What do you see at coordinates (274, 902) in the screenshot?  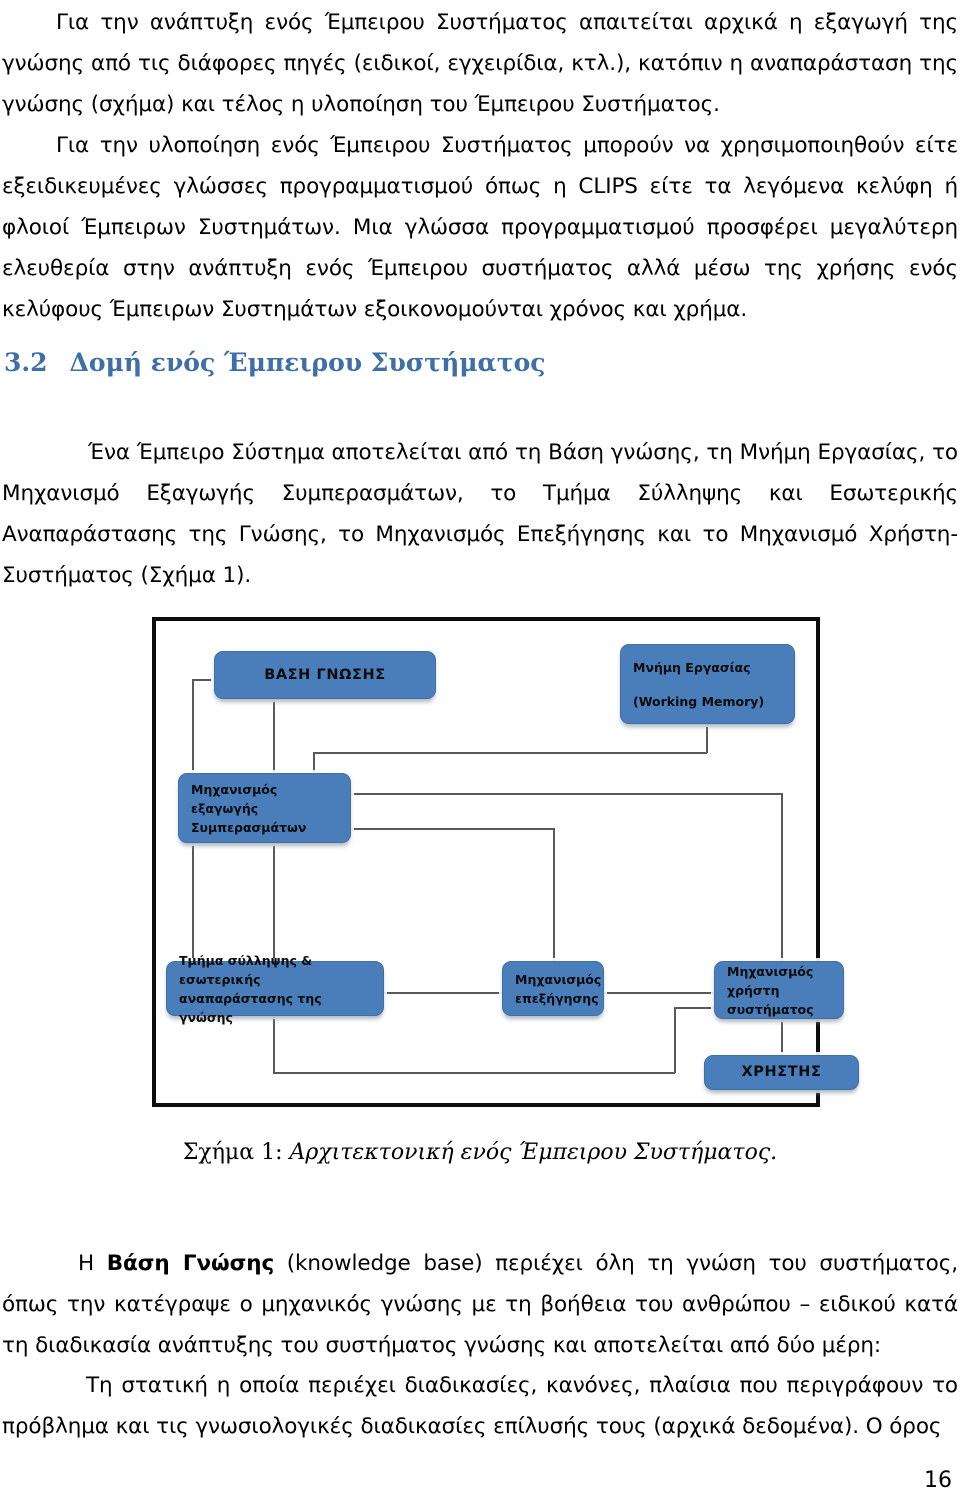 I see `connector-inference-to-acquisition` at bounding box center [274, 902].